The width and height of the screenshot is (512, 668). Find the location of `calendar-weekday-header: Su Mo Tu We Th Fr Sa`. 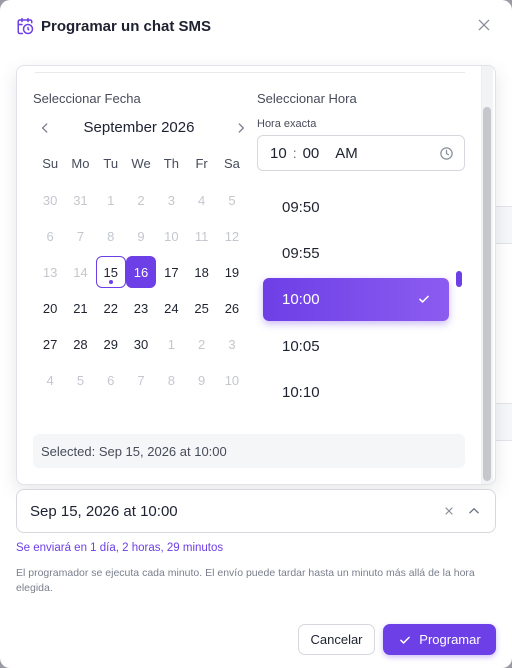

calendar-weekday-header: Su Mo Tu We Th Fr Sa is located at coordinates (141, 163).